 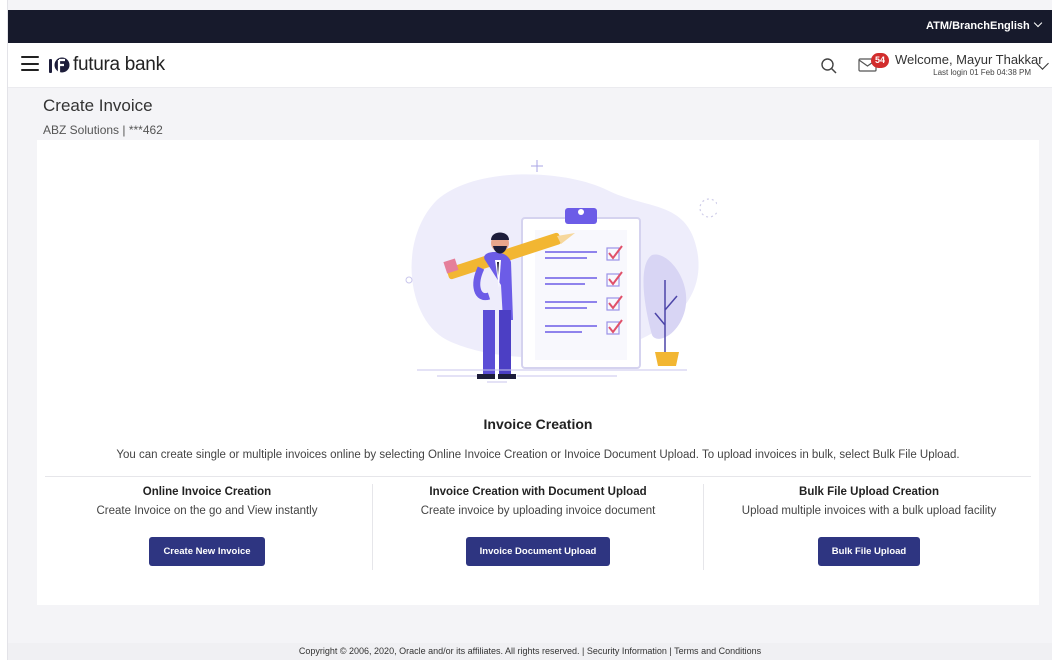 What do you see at coordinates (530, 26) in the screenshot?
I see `top-bar: ATM/Branch English` at bounding box center [530, 26].